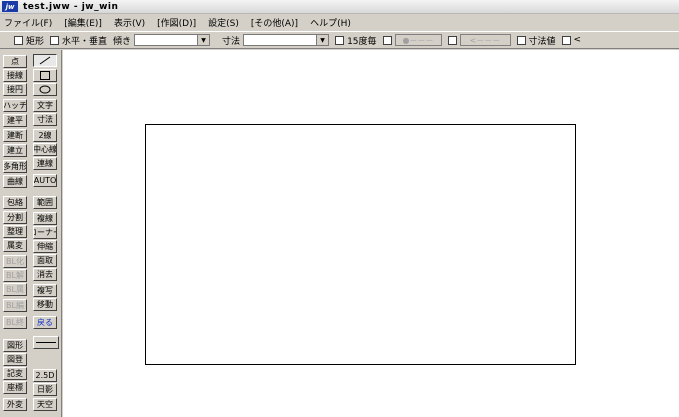 The height and width of the screenshot is (417, 679). What do you see at coordinates (571, 40) in the screenshot?
I see `arrow-checkbox: <` at bounding box center [571, 40].